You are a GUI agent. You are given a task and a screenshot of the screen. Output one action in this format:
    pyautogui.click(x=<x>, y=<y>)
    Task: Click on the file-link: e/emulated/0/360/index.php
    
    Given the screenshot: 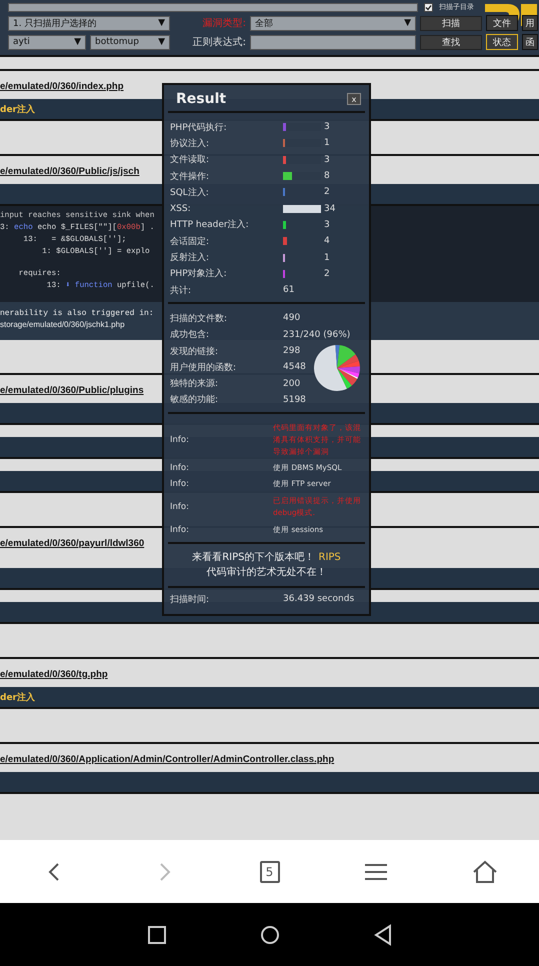 What is the action you would take?
    pyautogui.click(x=62, y=86)
    